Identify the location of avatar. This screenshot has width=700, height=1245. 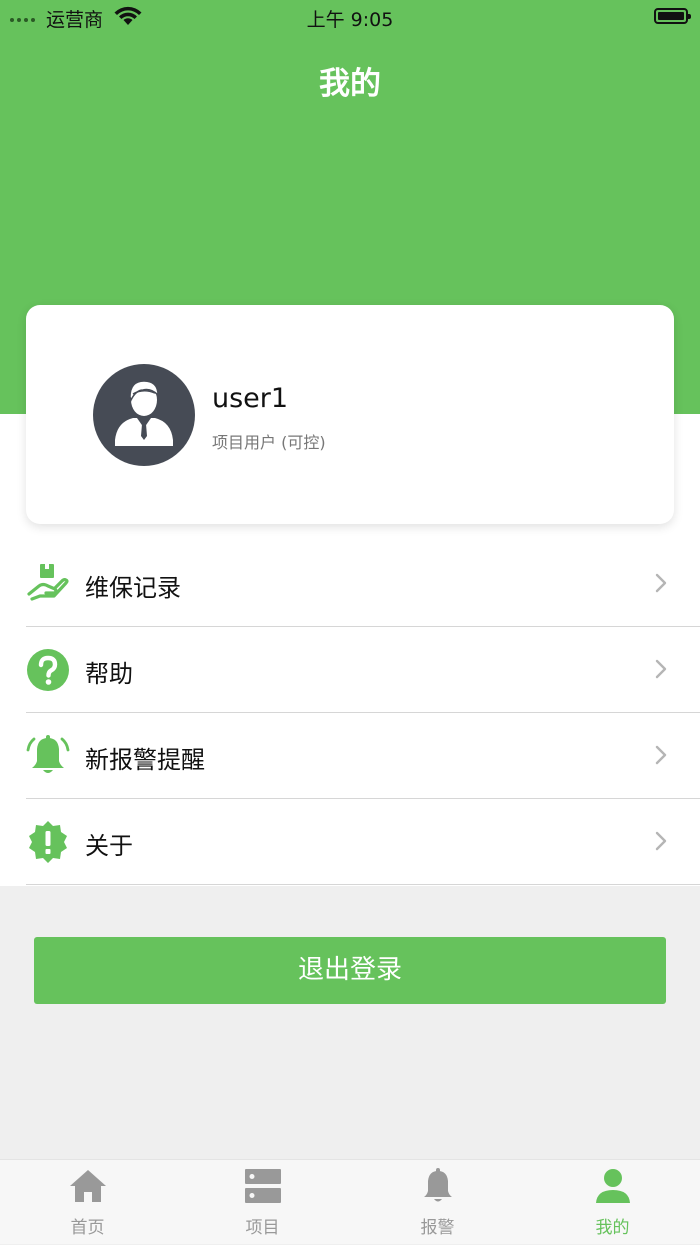
(144, 415).